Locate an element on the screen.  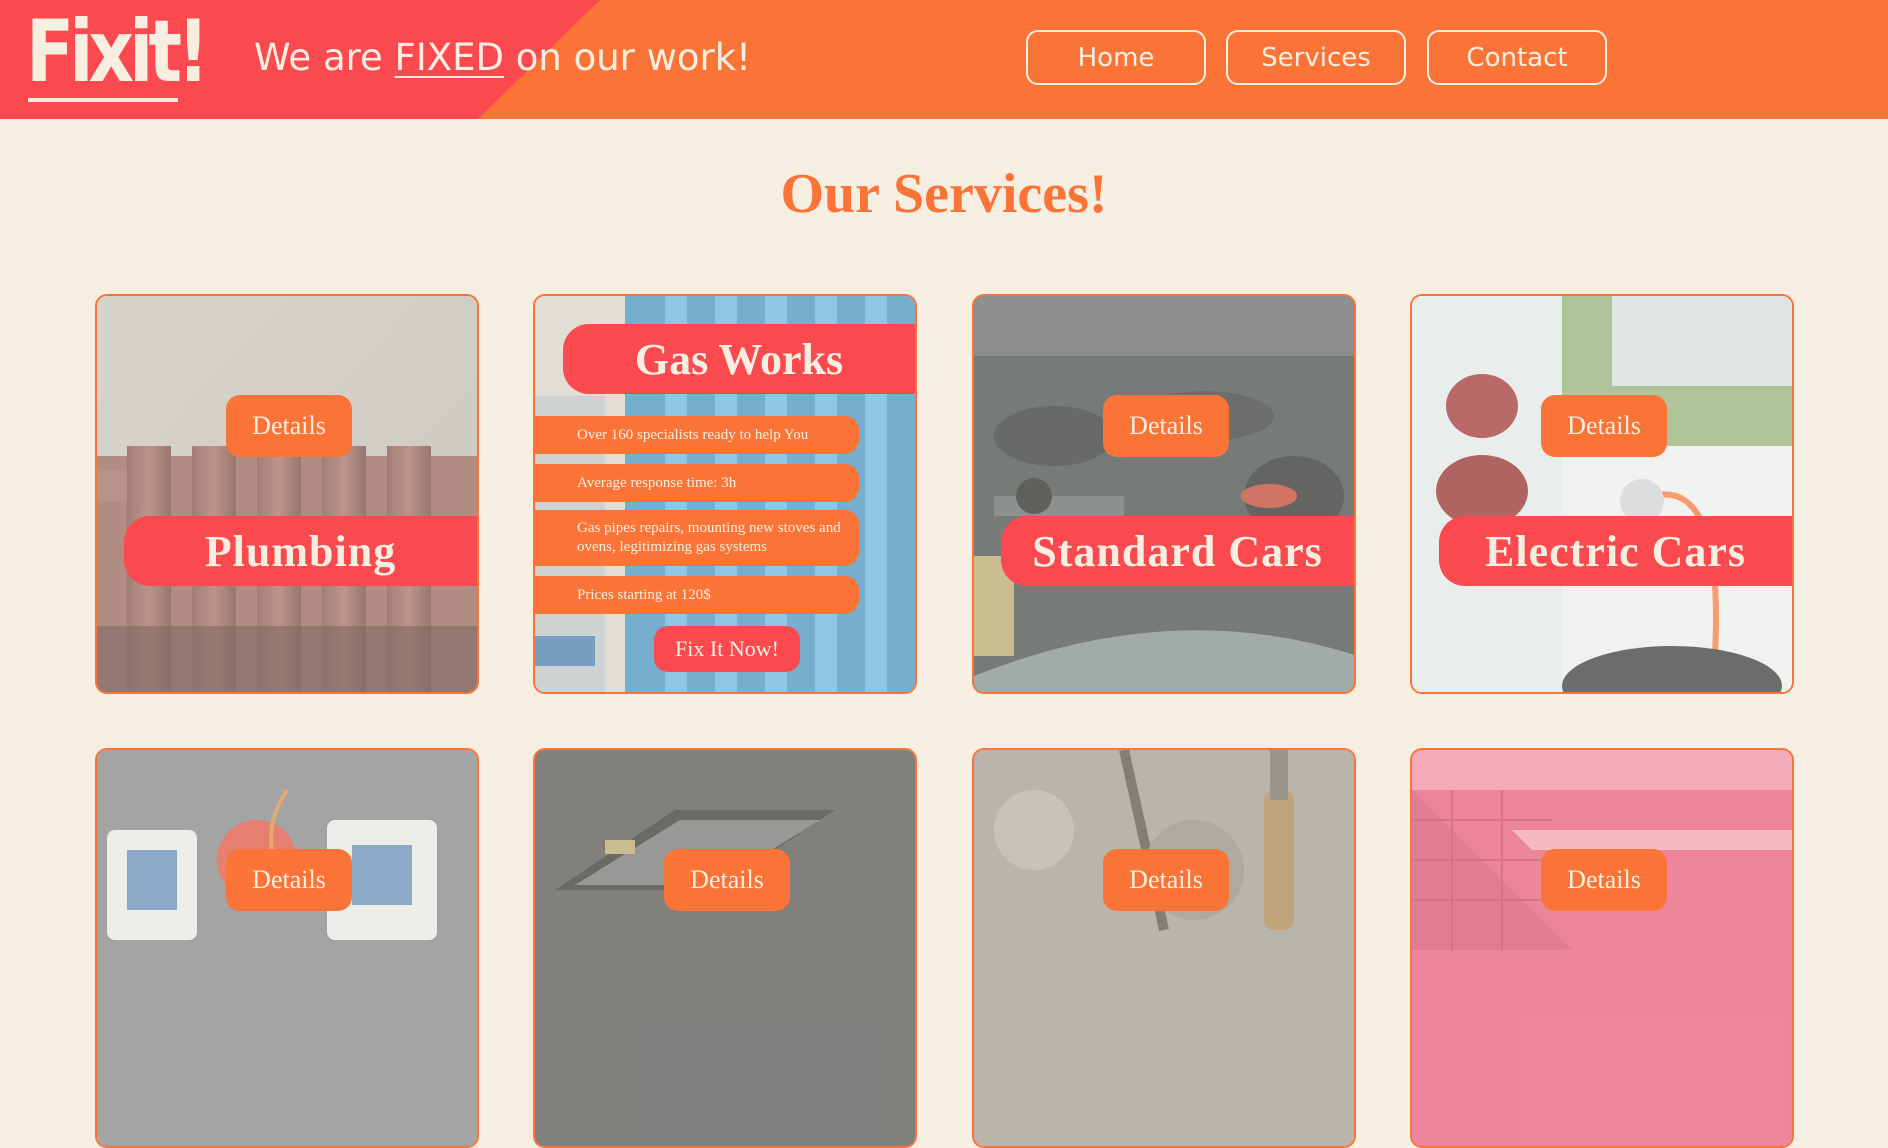
nav-home-button: Home is located at coordinates (1116, 57).